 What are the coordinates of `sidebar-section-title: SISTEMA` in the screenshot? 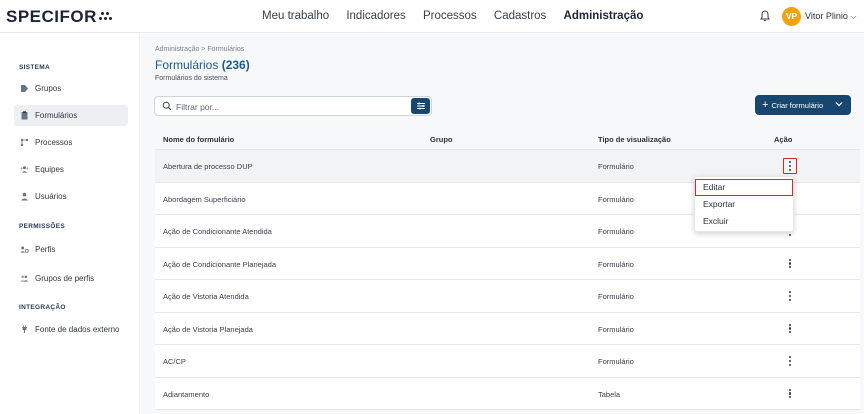 It's located at (34, 67).